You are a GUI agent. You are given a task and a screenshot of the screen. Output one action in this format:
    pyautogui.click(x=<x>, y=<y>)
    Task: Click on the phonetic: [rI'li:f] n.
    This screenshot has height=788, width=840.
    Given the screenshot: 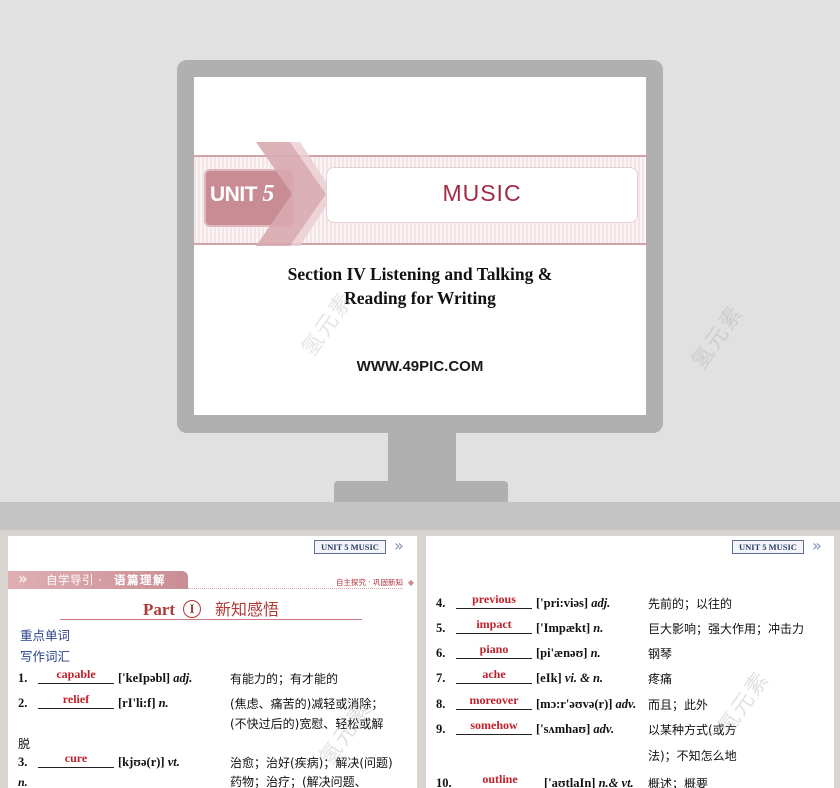 What is the action you would take?
    pyautogui.click(x=143, y=703)
    